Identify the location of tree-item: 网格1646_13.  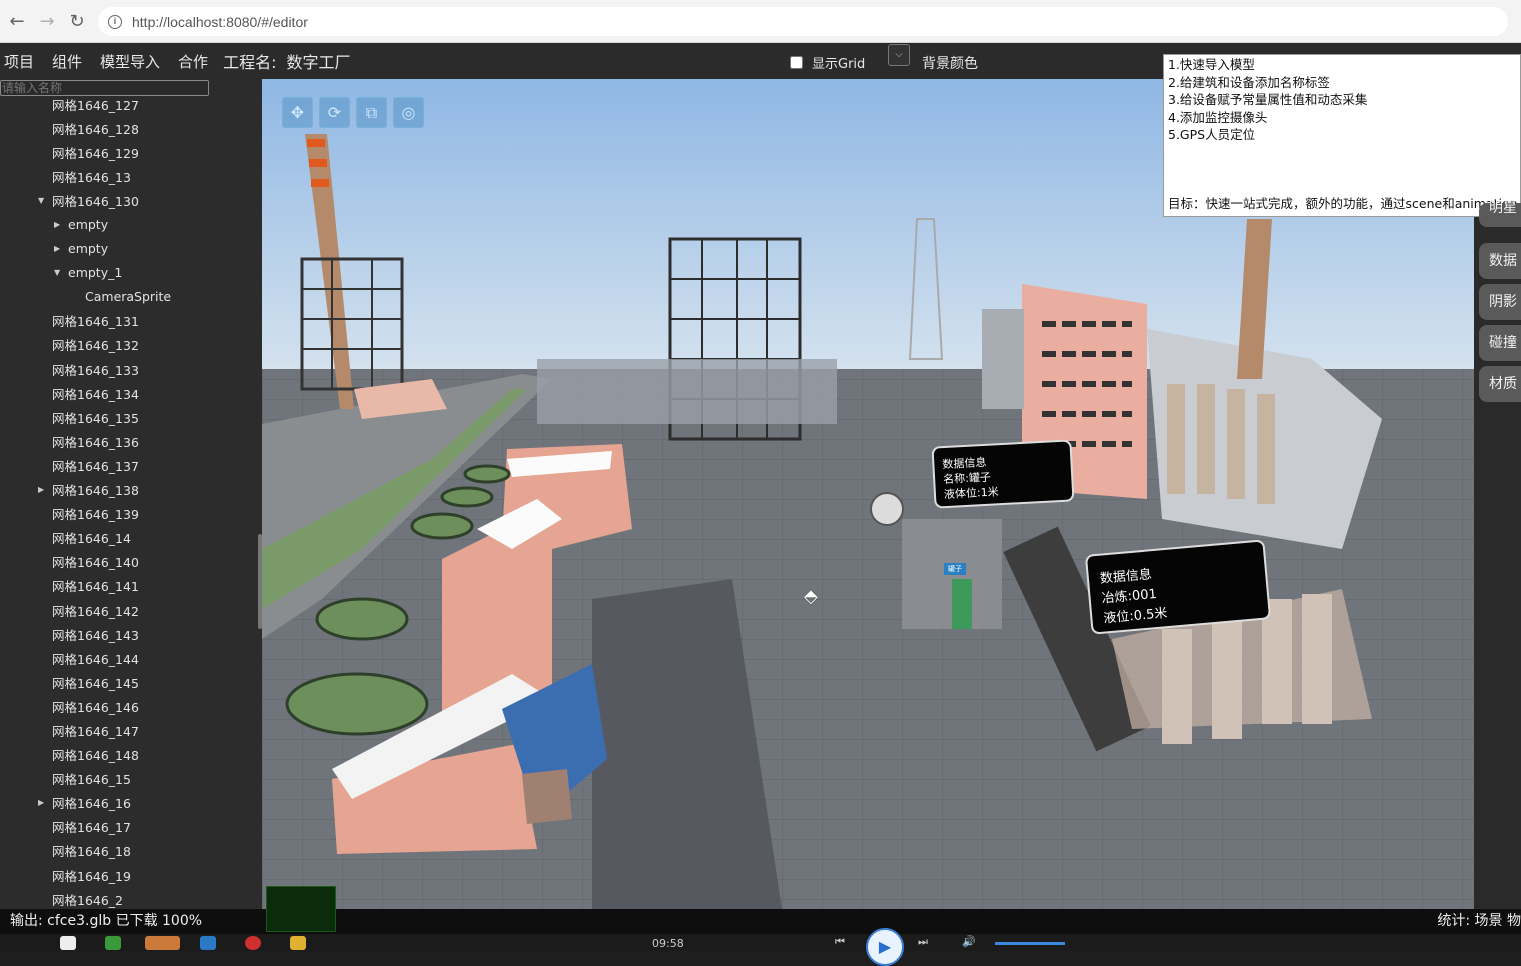
(129, 176).